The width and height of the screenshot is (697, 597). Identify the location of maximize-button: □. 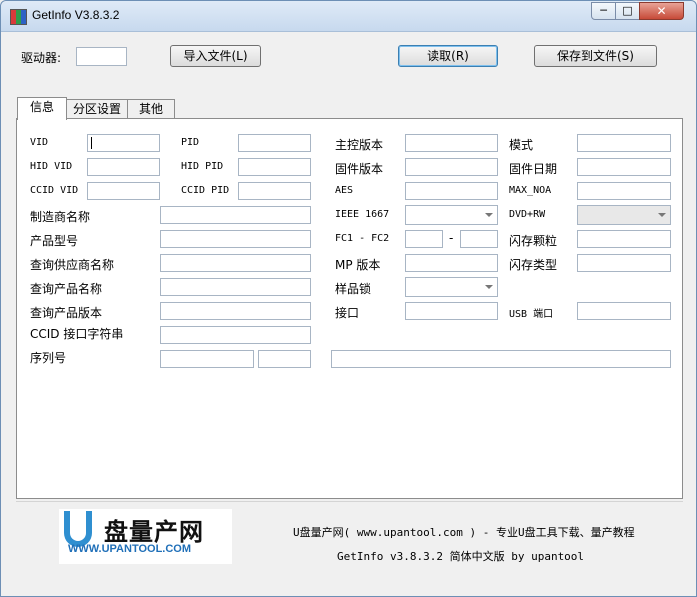
(627, 11).